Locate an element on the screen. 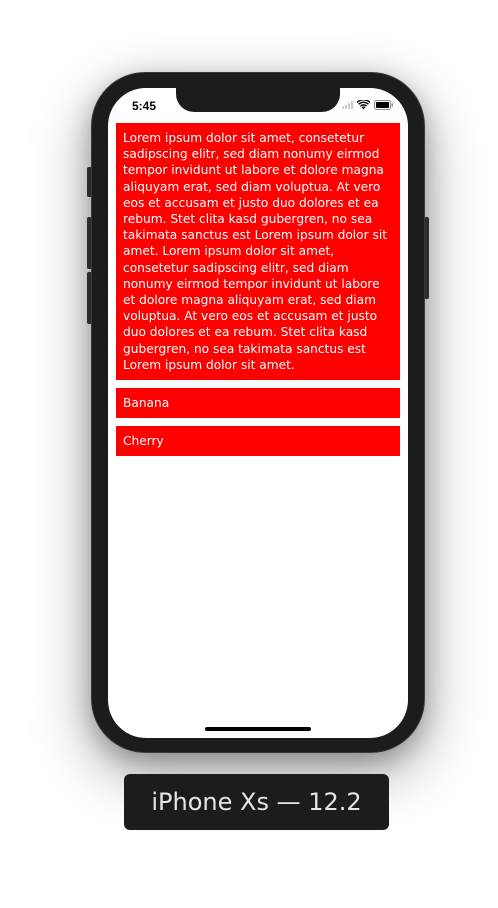 Image resolution: width=498 pixels, height=908 pixels. status-time: 5:45 is located at coordinates (144, 106).